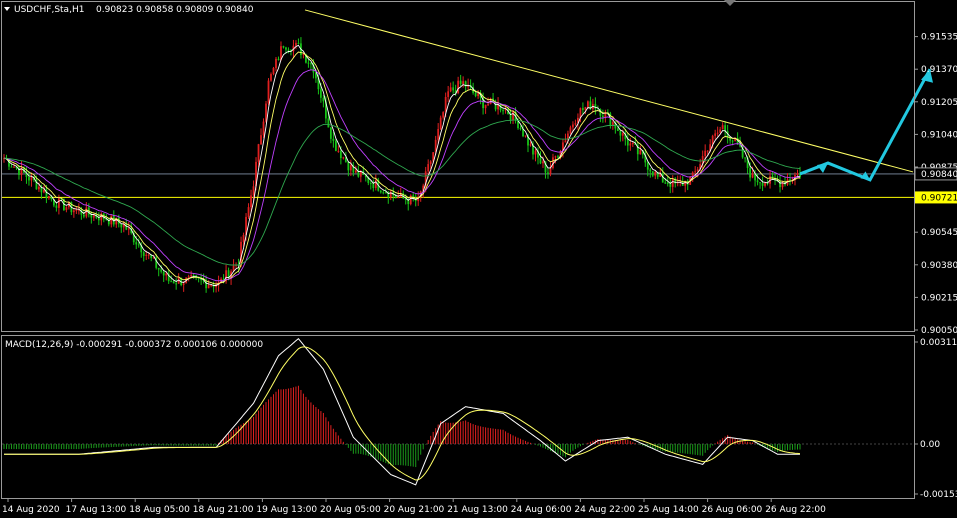 This screenshot has height=518, width=957. I want to click on price-tick-label: 0.90050, so click(939, 331).